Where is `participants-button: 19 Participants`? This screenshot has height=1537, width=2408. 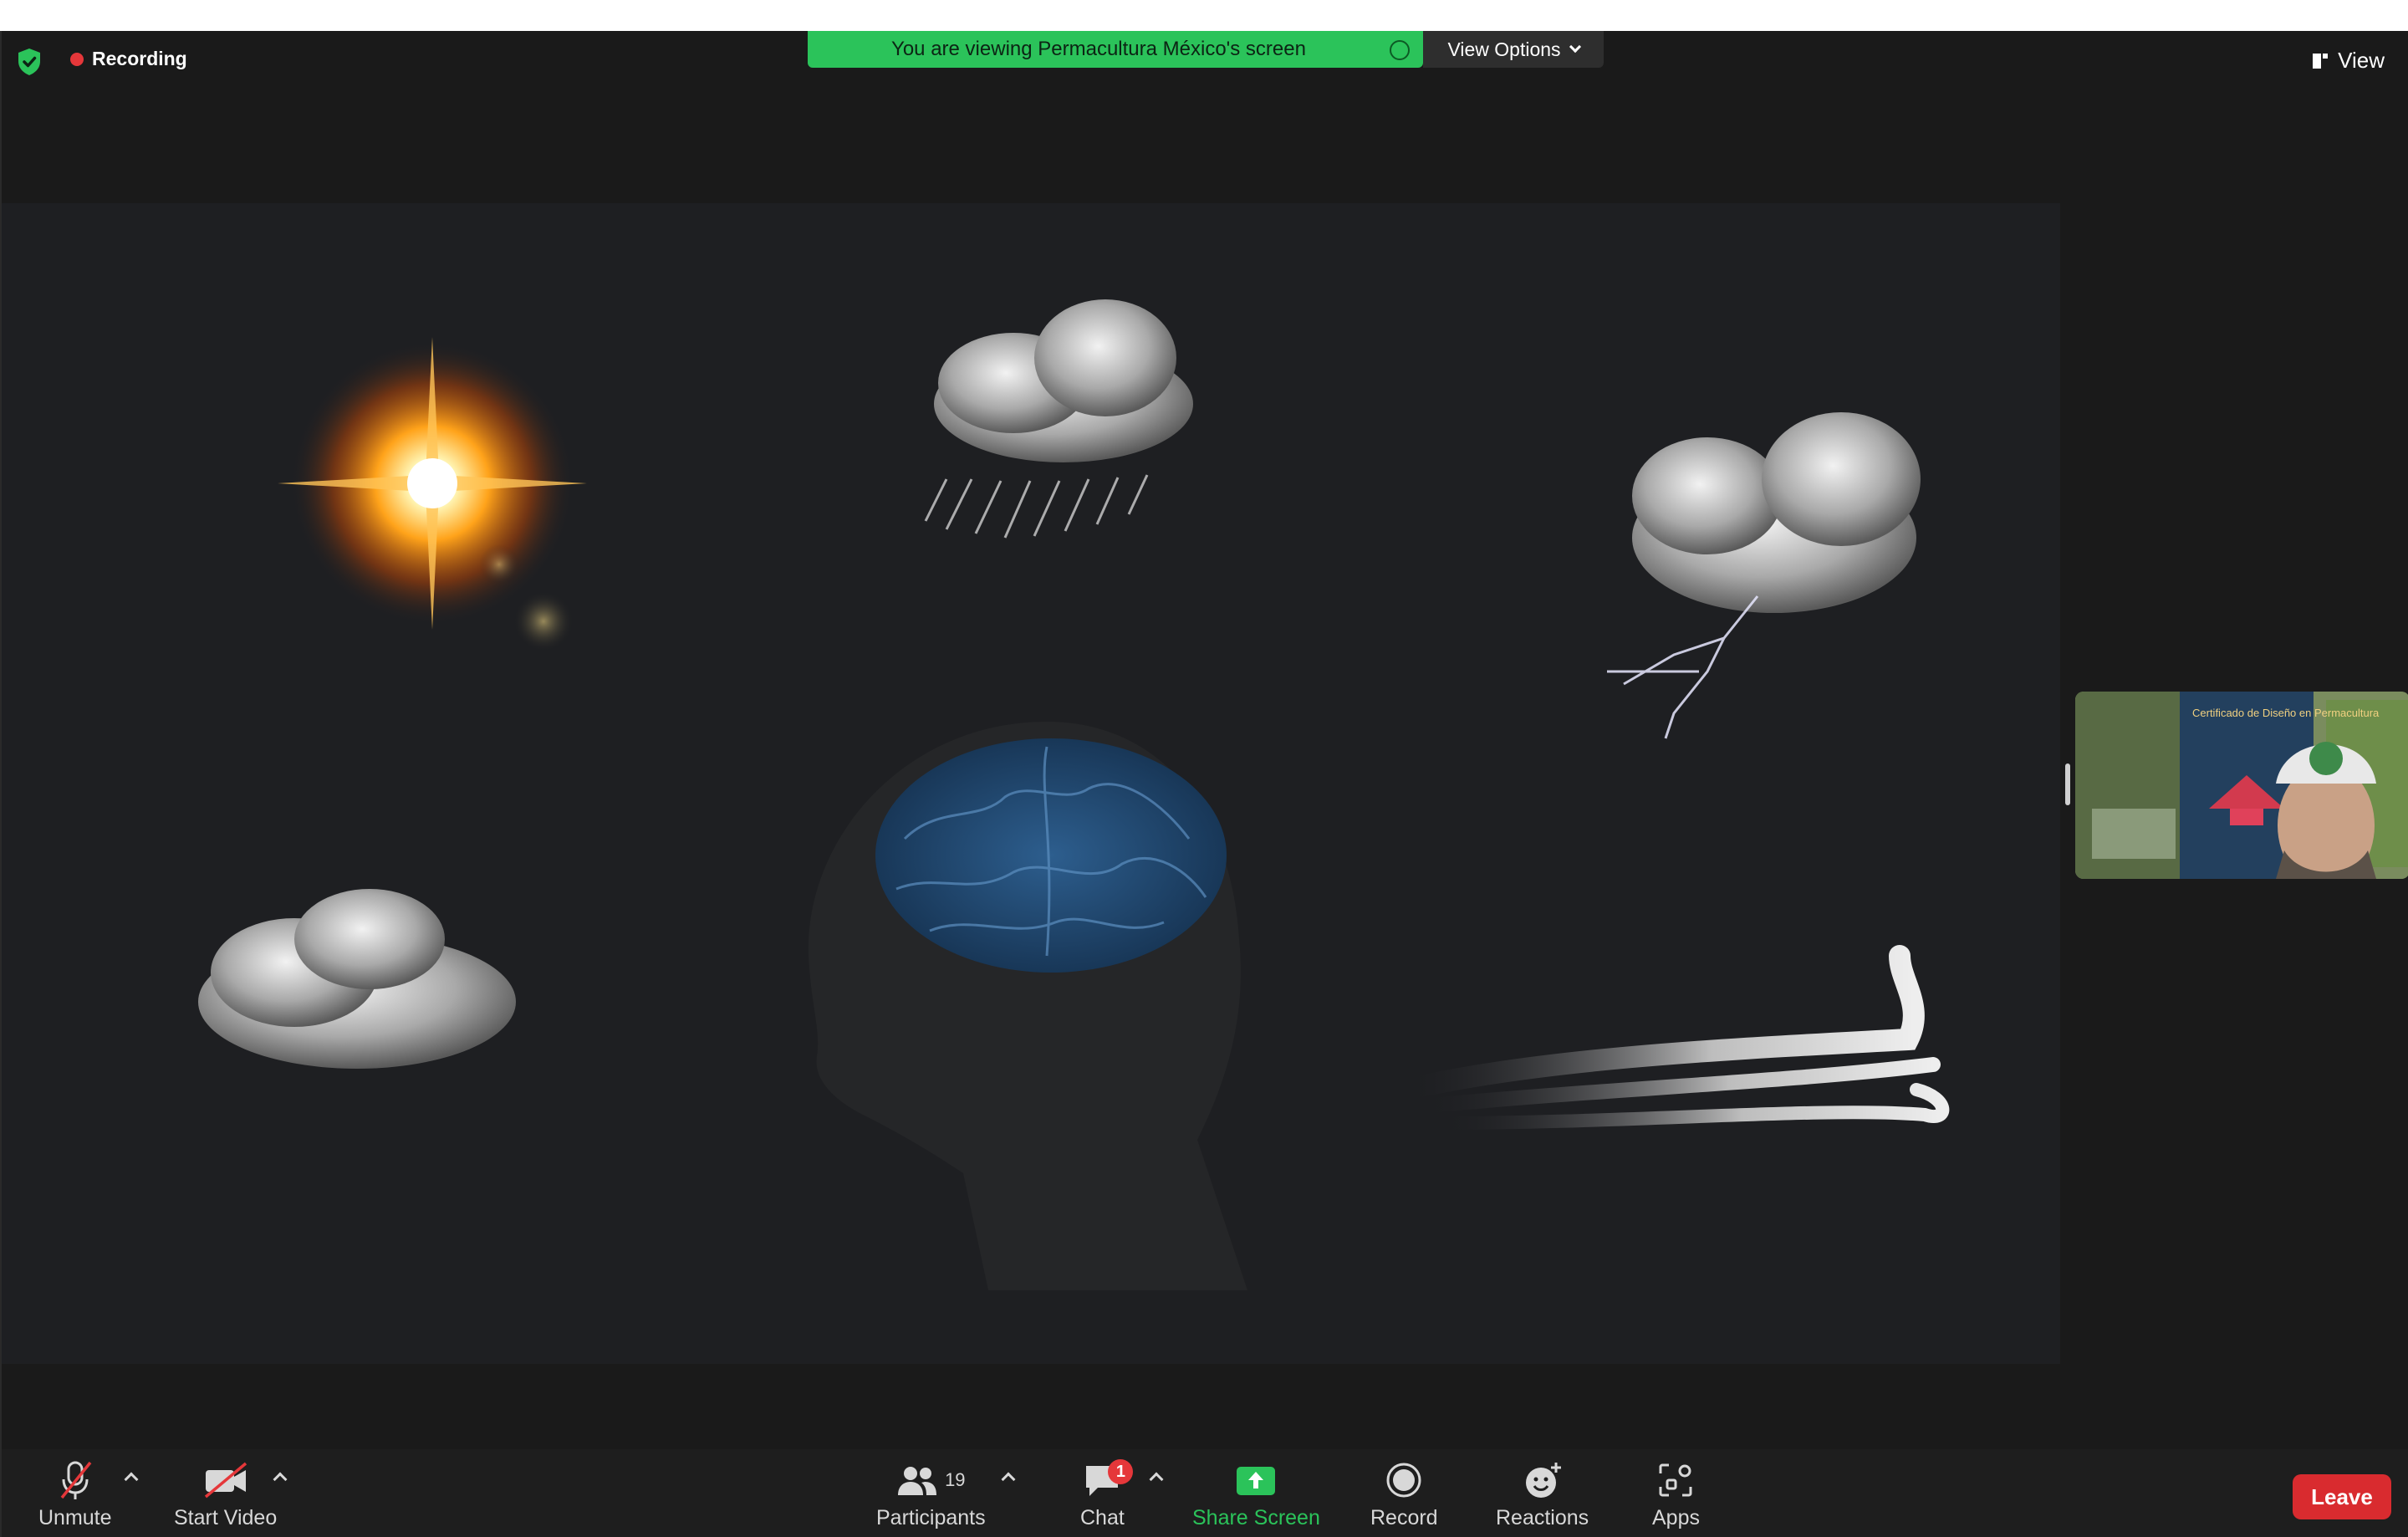 participants-button: 19 Participants is located at coordinates (931, 1494).